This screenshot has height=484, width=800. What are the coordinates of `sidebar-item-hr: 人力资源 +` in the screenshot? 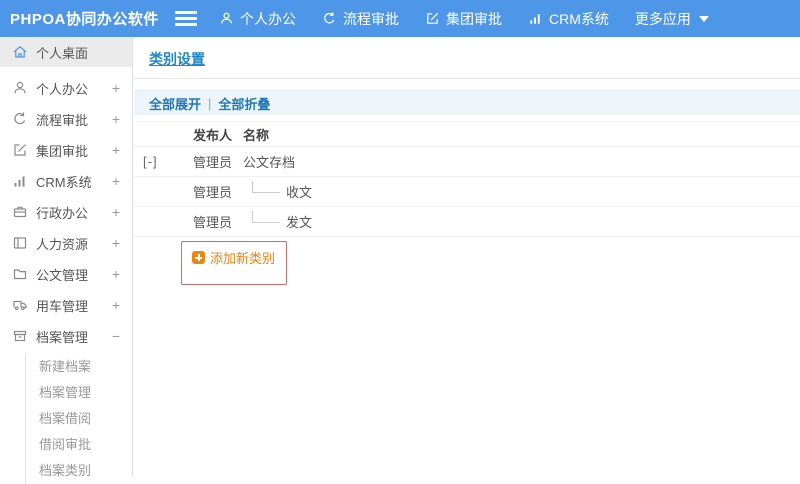 It's located at (66, 243).